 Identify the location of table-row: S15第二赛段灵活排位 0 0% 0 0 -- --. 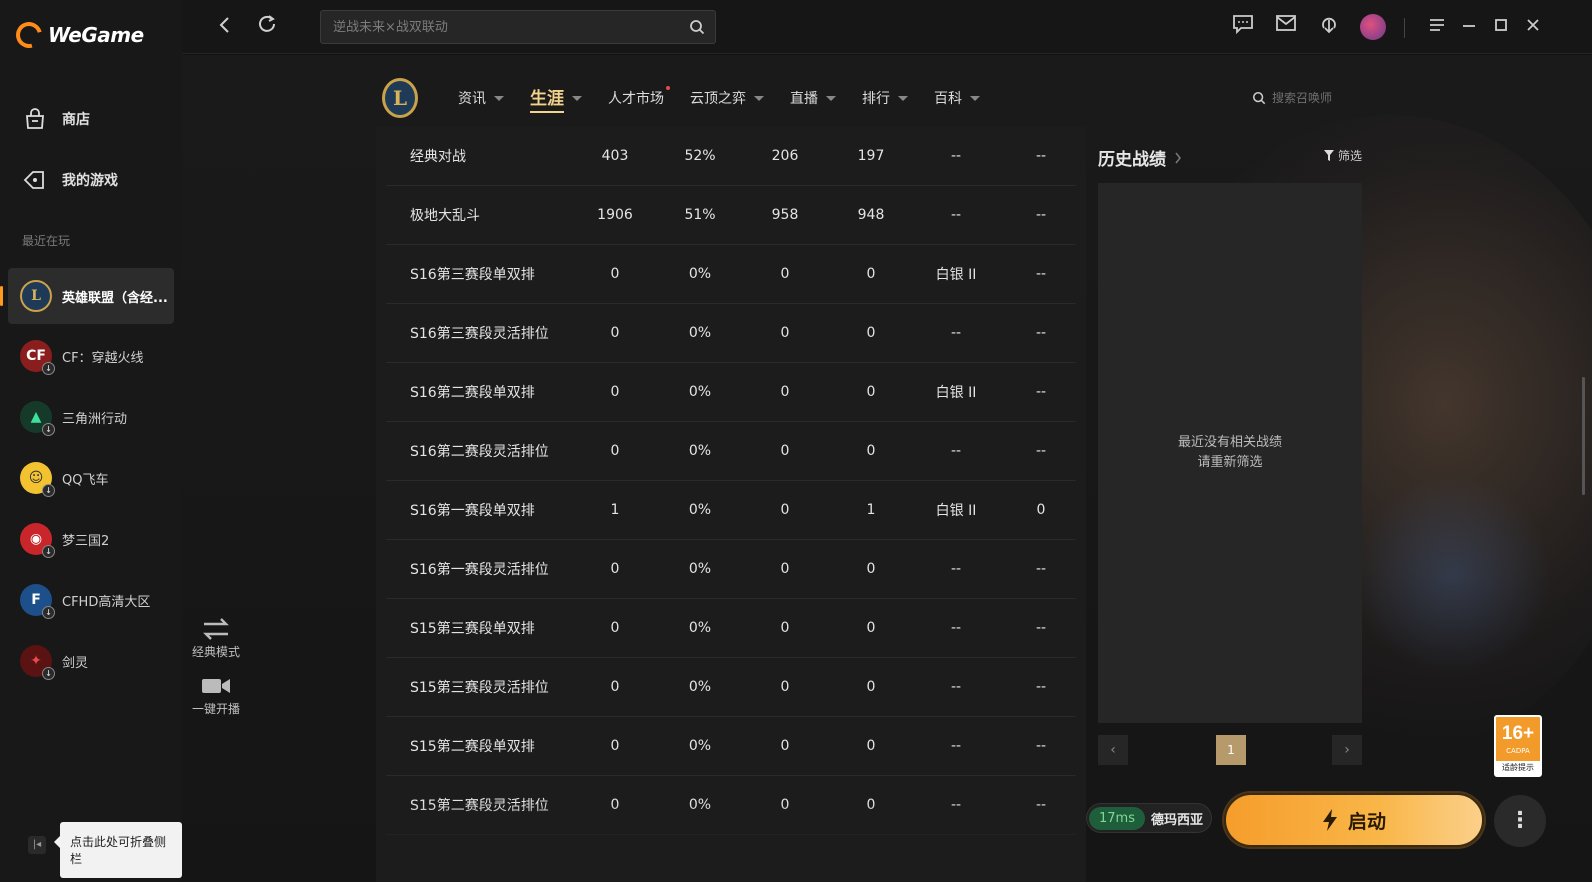
(731, 805).